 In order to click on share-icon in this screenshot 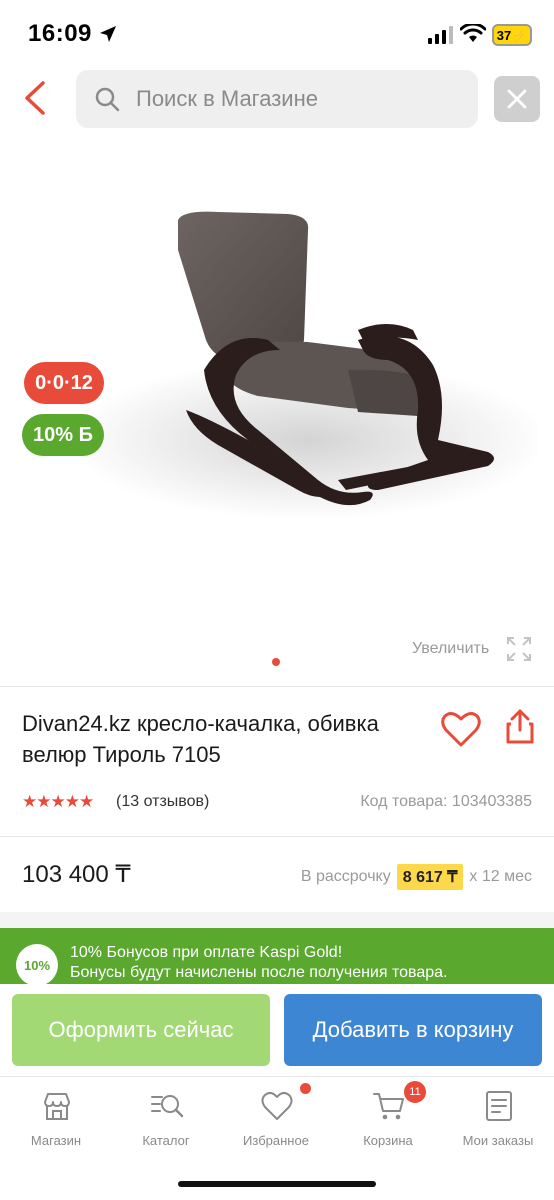, I will do `click(520, 726)`.